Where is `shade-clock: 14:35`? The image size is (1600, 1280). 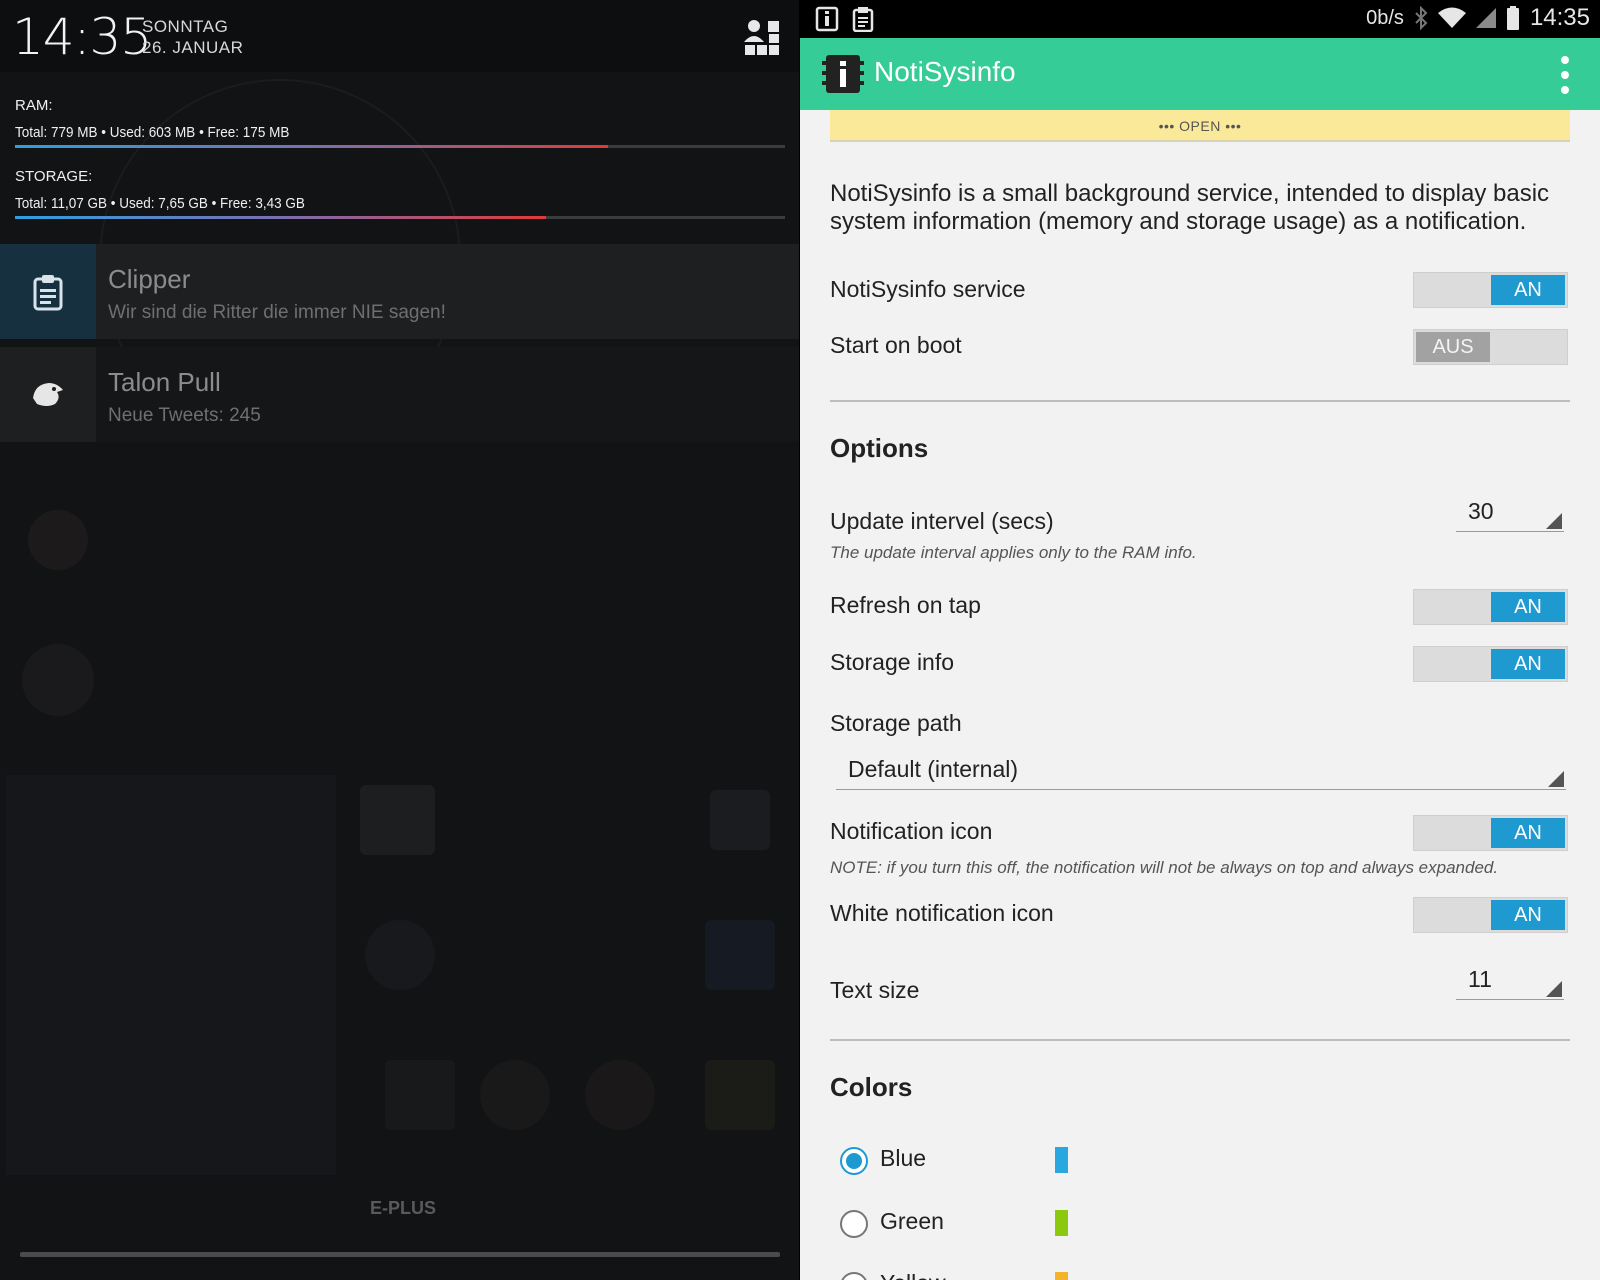
shade-clock: 14:35 is located at coordinates (82, 37).